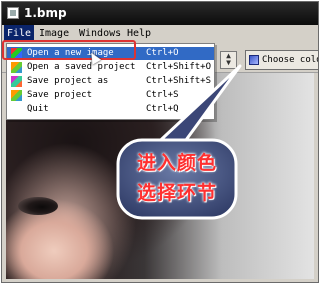  Describe the element at coordinates (195, 108) in the screenshot. I see `callout-pointer` at that location.